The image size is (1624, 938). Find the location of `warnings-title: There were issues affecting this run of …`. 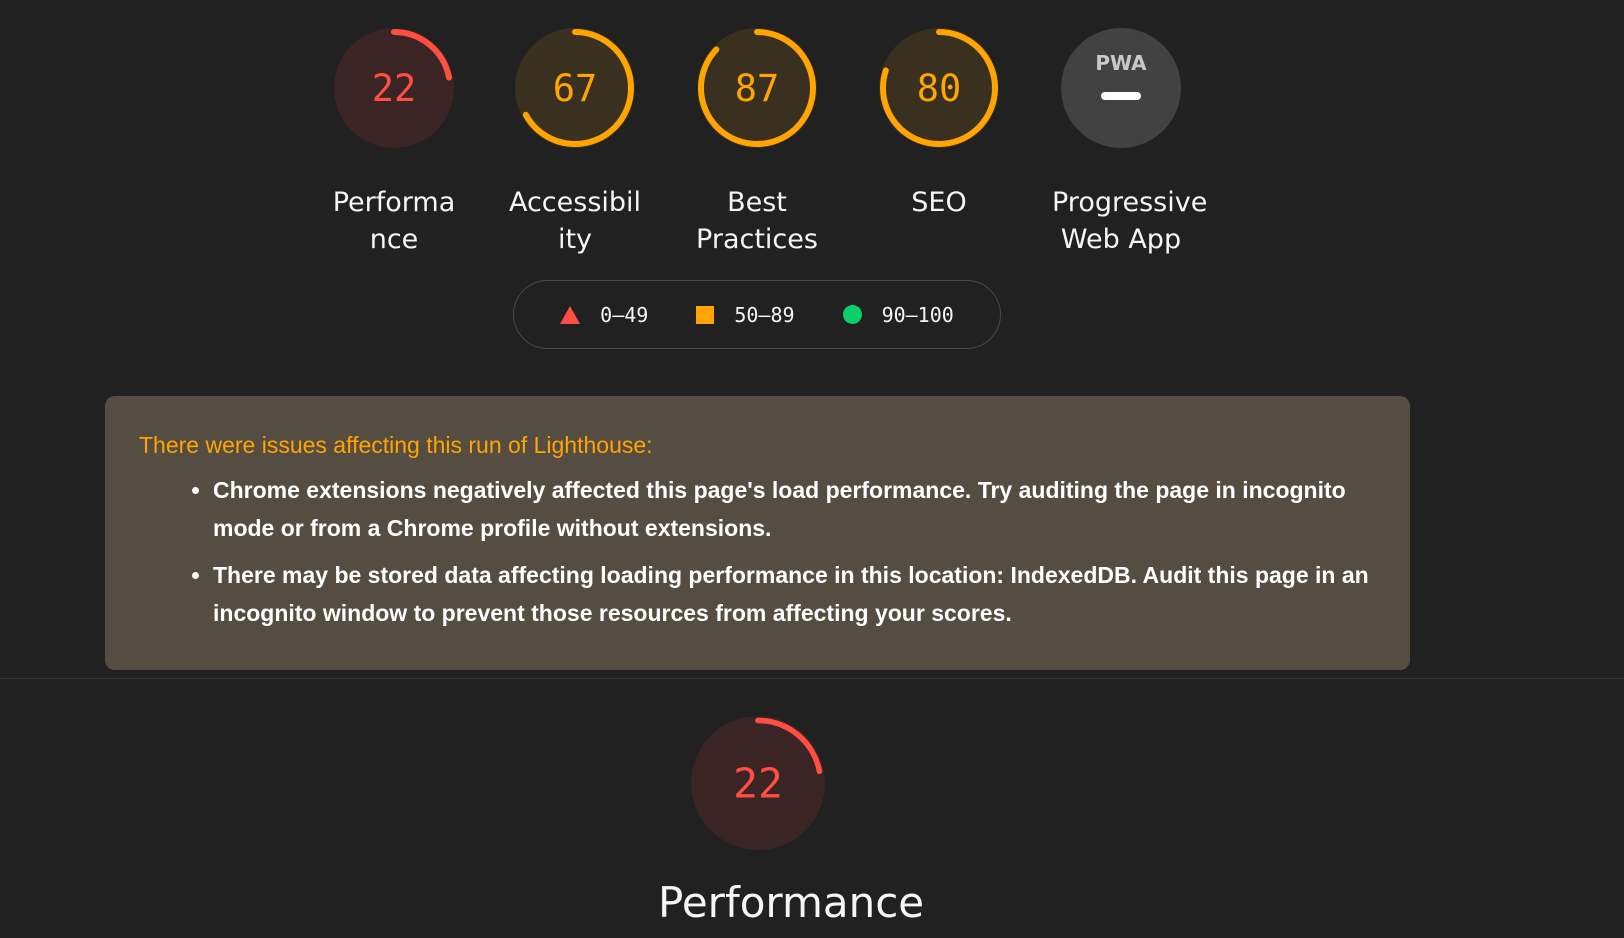

warnings-title: There were issues affecting this run of … is located at coordinates (396, 445).